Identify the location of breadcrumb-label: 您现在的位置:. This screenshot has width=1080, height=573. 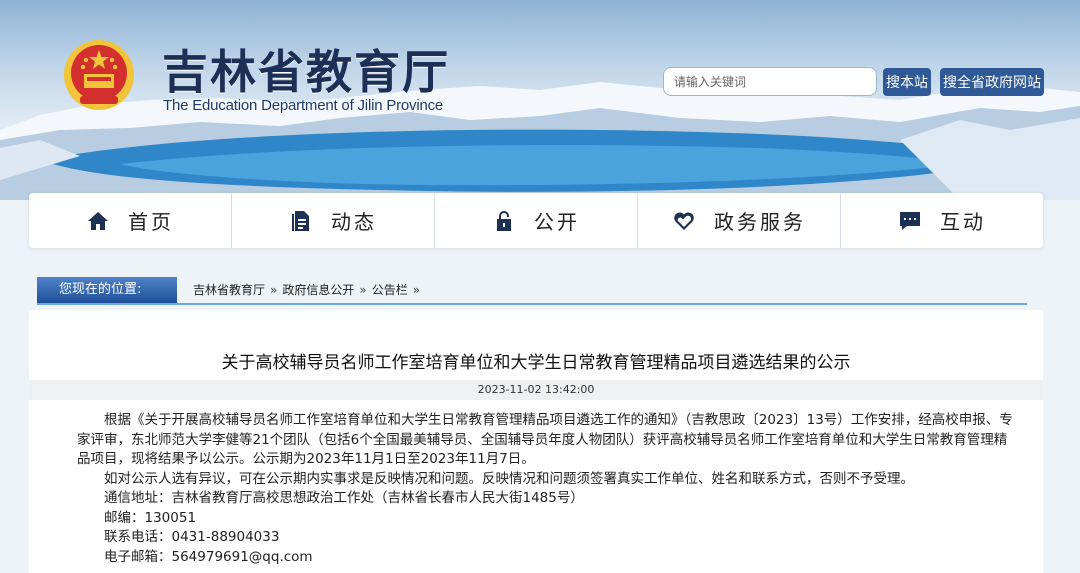
(107, 290).